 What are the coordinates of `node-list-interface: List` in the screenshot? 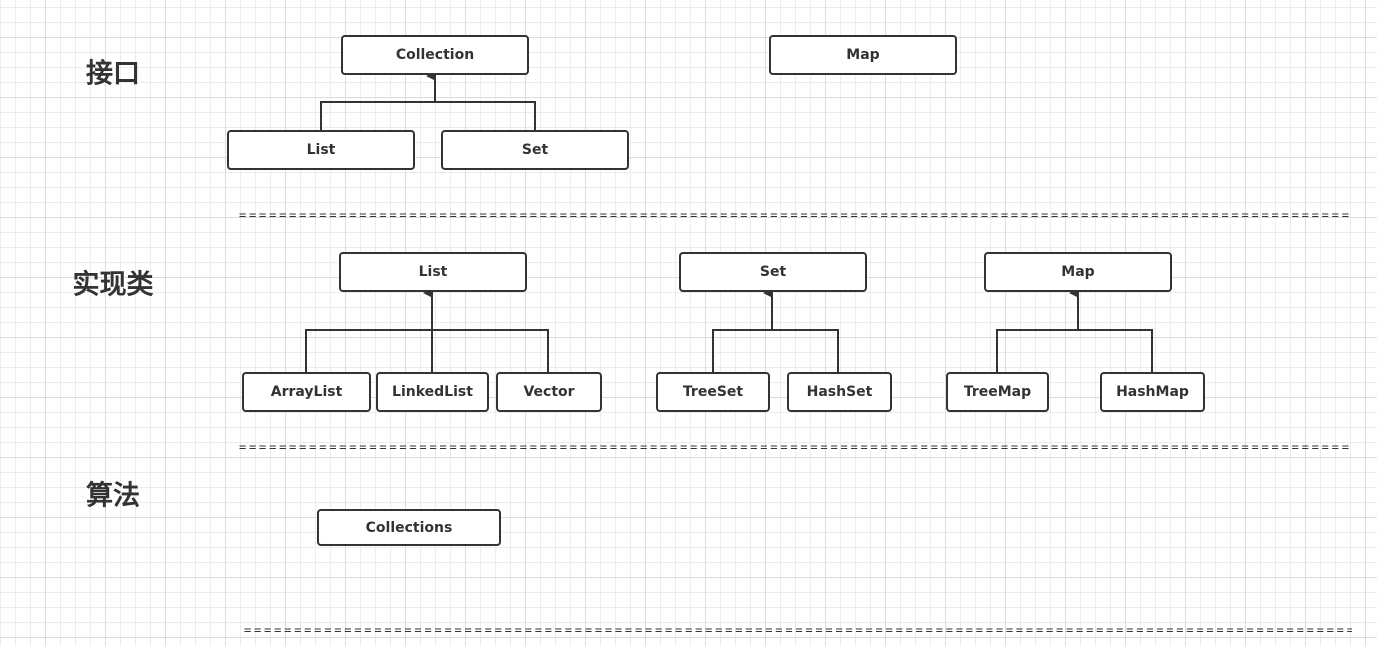 It's located at (321, 150).